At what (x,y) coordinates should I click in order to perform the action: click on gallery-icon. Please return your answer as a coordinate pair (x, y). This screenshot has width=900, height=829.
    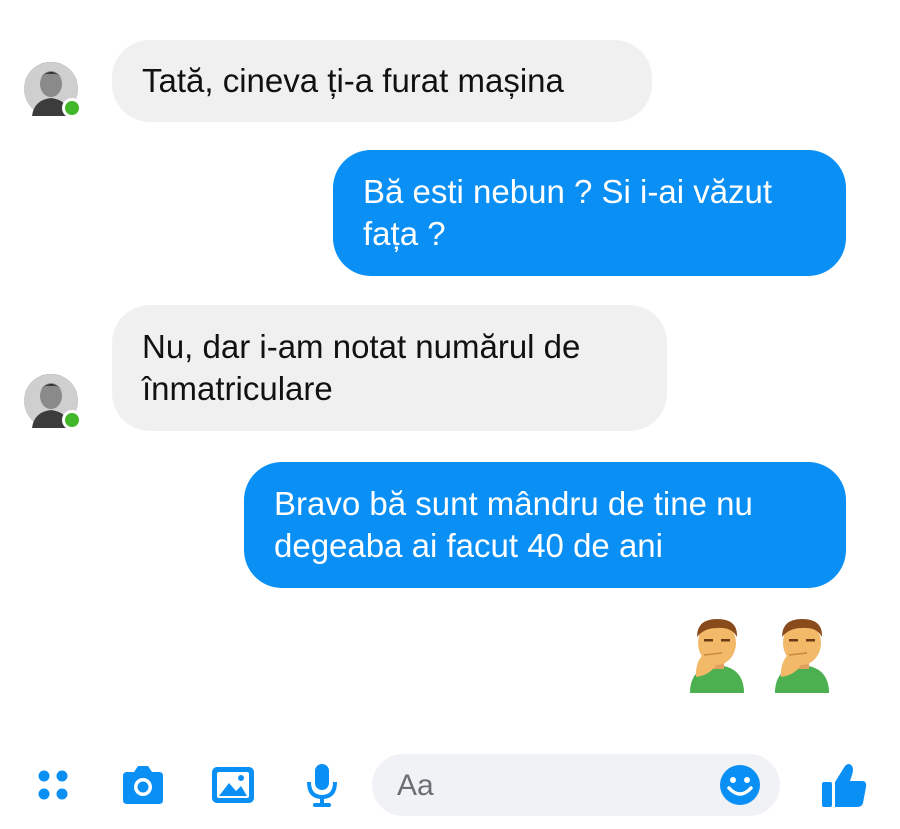
    Looking at the image, I should click on (233, 785).